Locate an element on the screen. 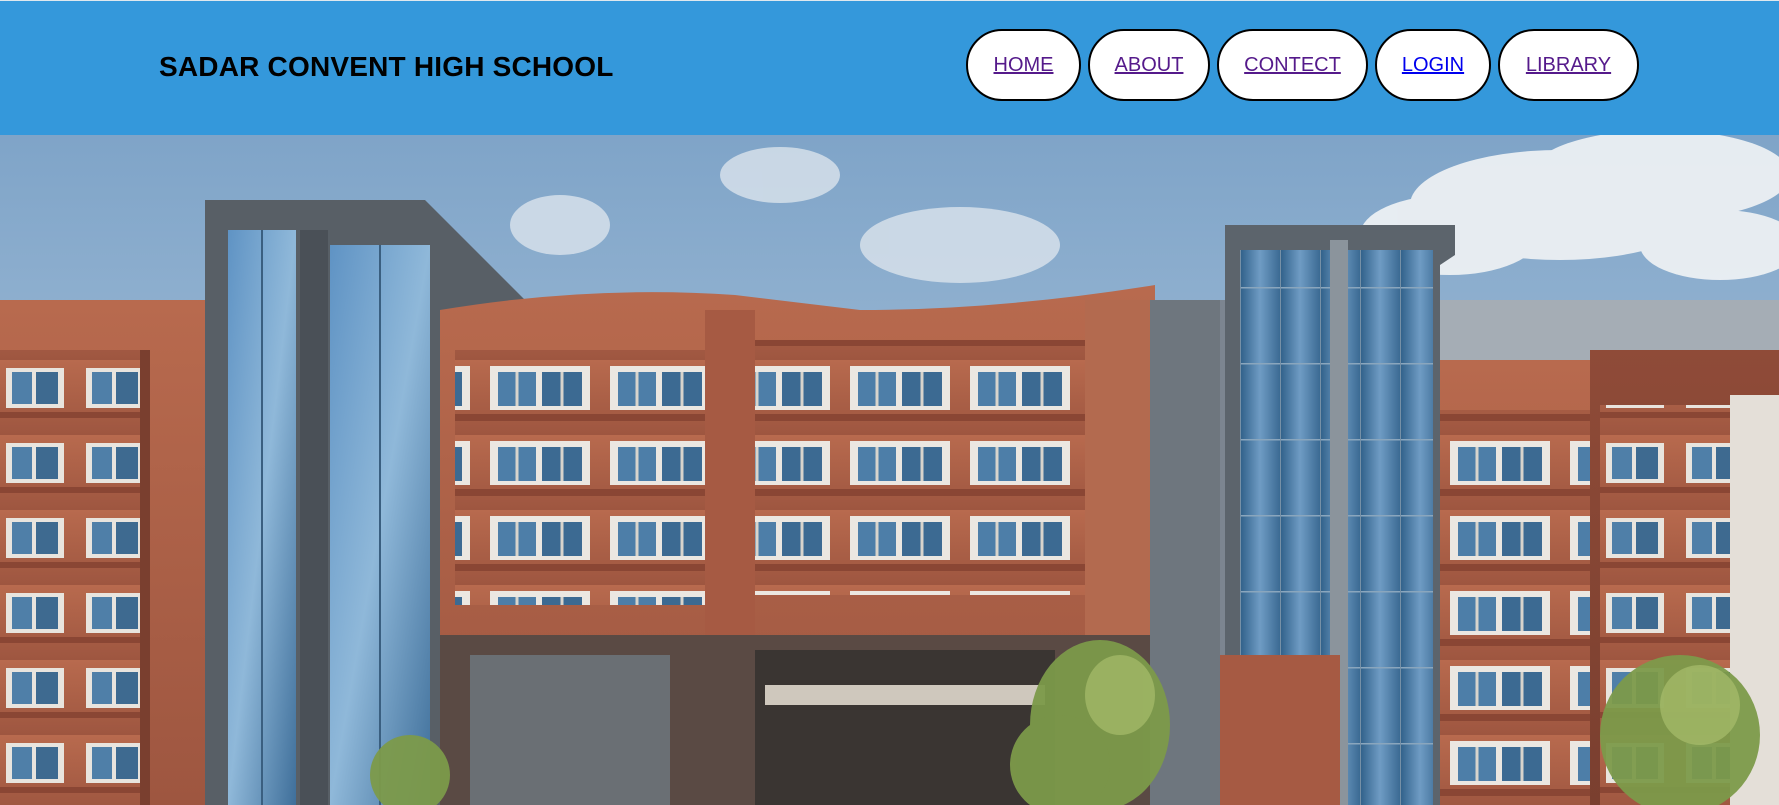 The image size is (1779, 805). nav-item-about: ABOUT is located at coordinates (1149, 65).